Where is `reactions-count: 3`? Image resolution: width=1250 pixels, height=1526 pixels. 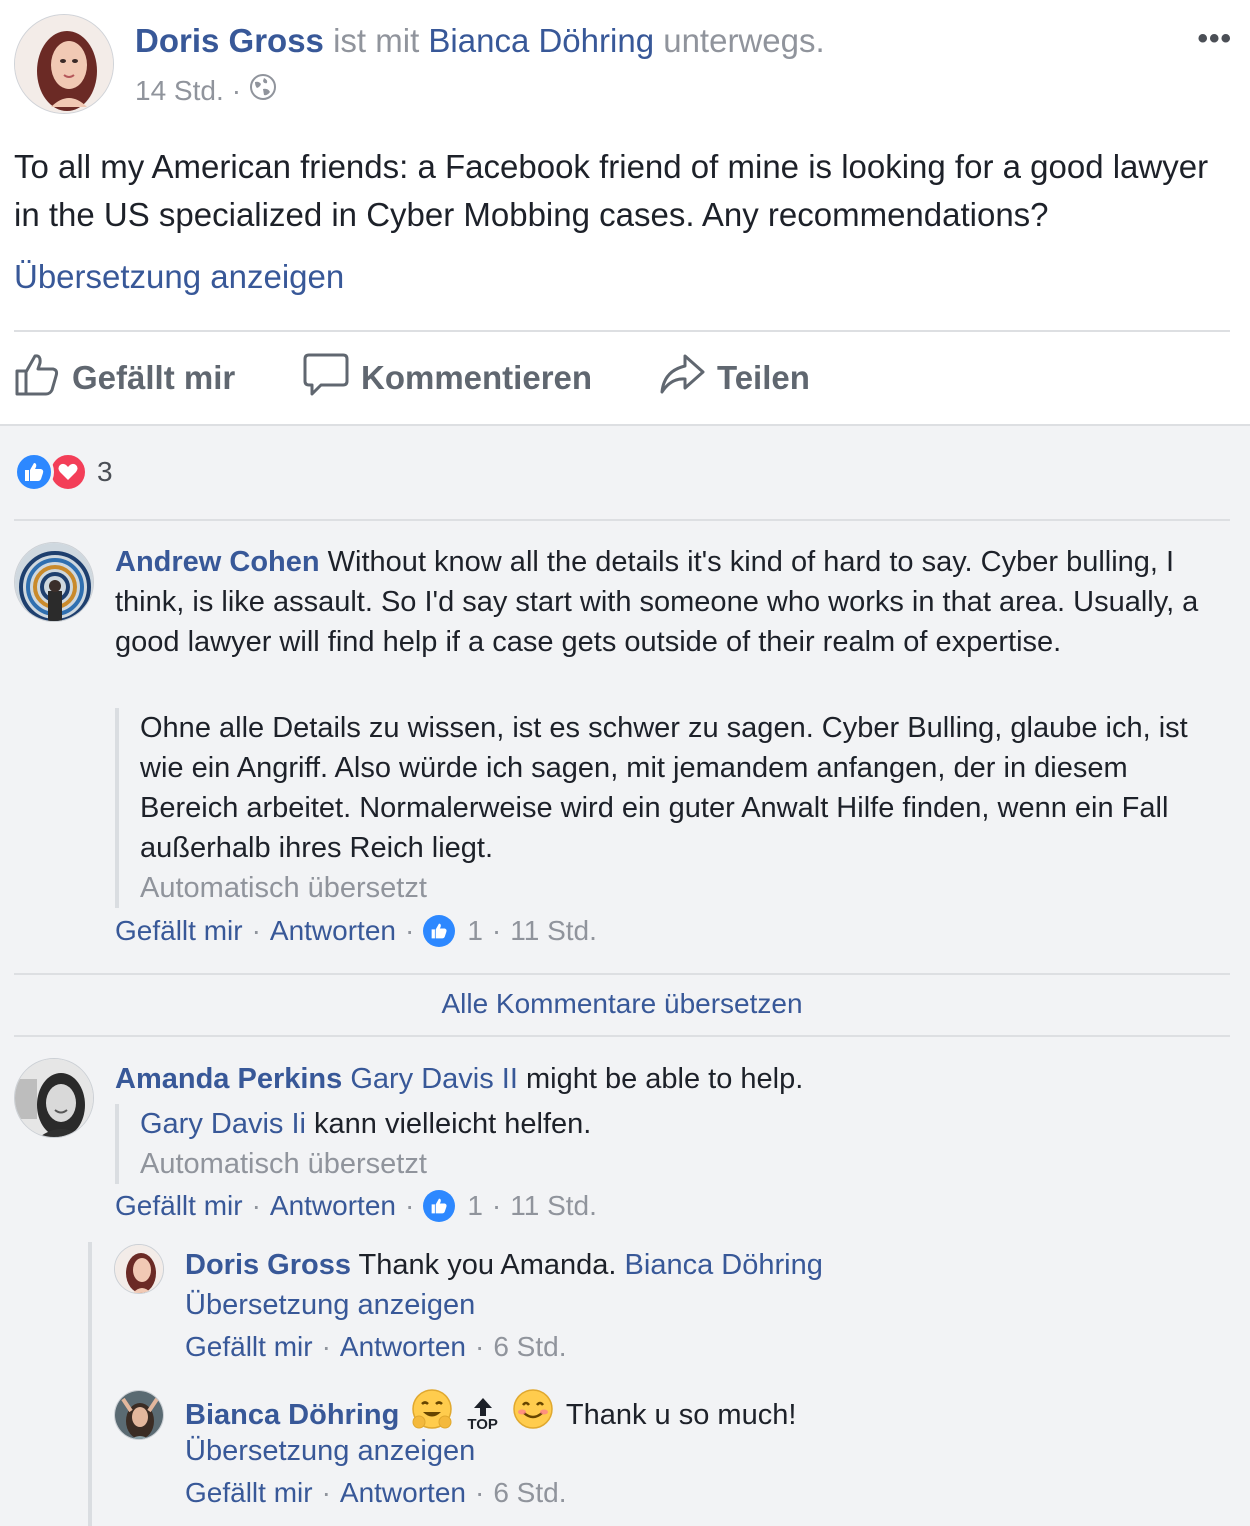 reactions-count: 3 is located at coordinates (105, 471).